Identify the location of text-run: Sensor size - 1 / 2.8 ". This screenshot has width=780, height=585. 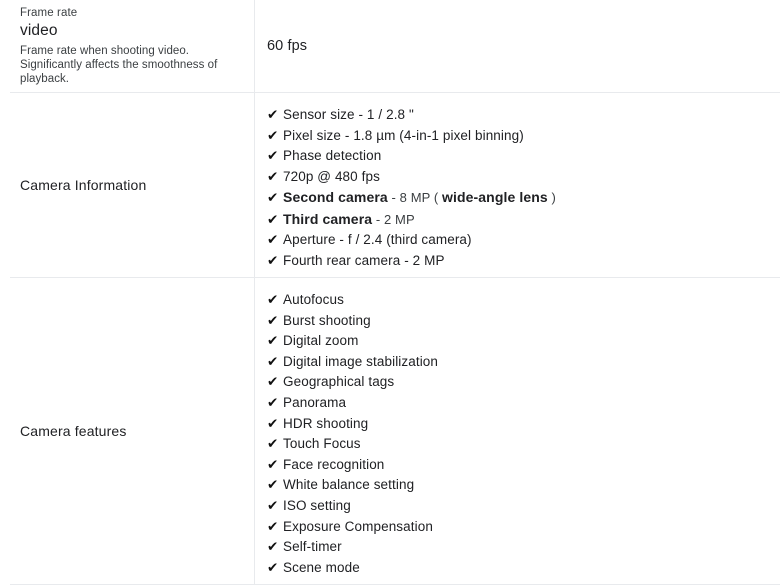
(348, 114).